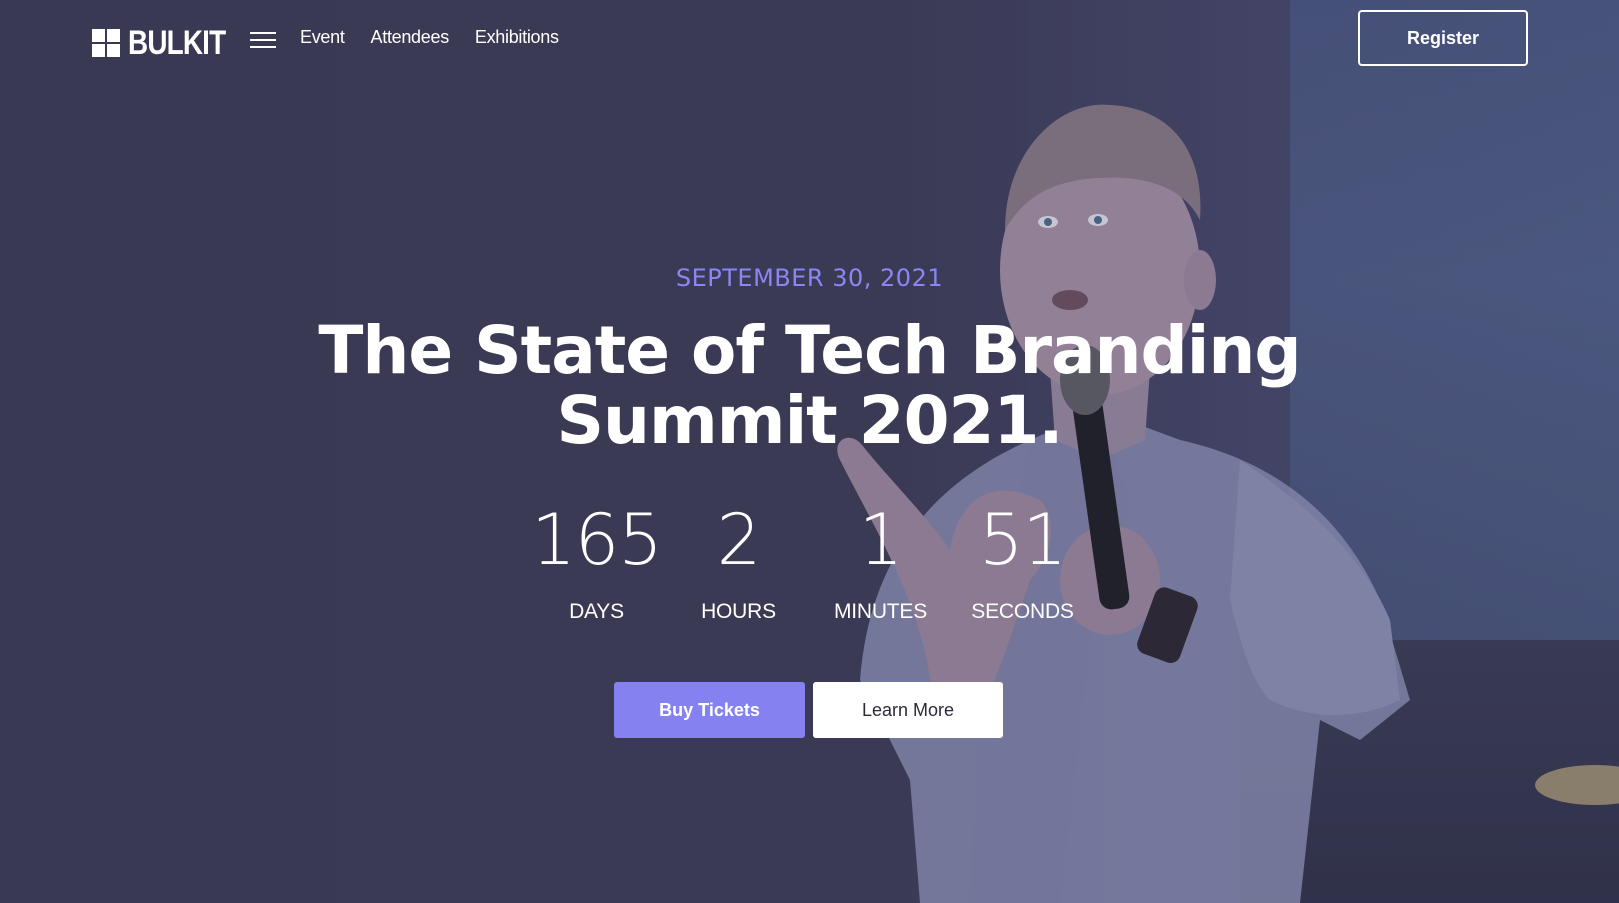 Image resolution: width=1619 pixels, height=903 pixels. What do you see at coordinates (597, 540) in the screenshot?
I see `countdown-days-value: 165` at bounding box center [597, 540].